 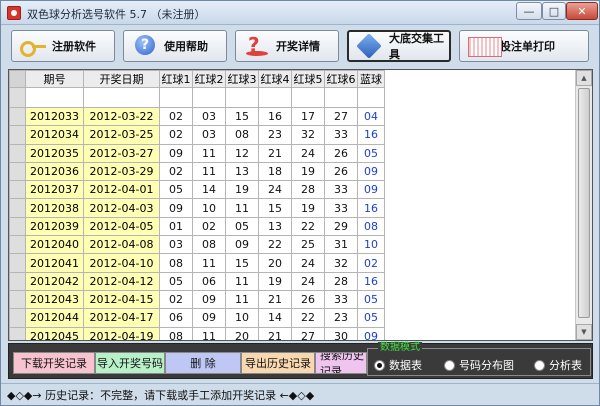 What do you see at coordinates (54, 208) in the screenshot?
I see `issue-cell: 2012038` at bounding box center [54, 208].